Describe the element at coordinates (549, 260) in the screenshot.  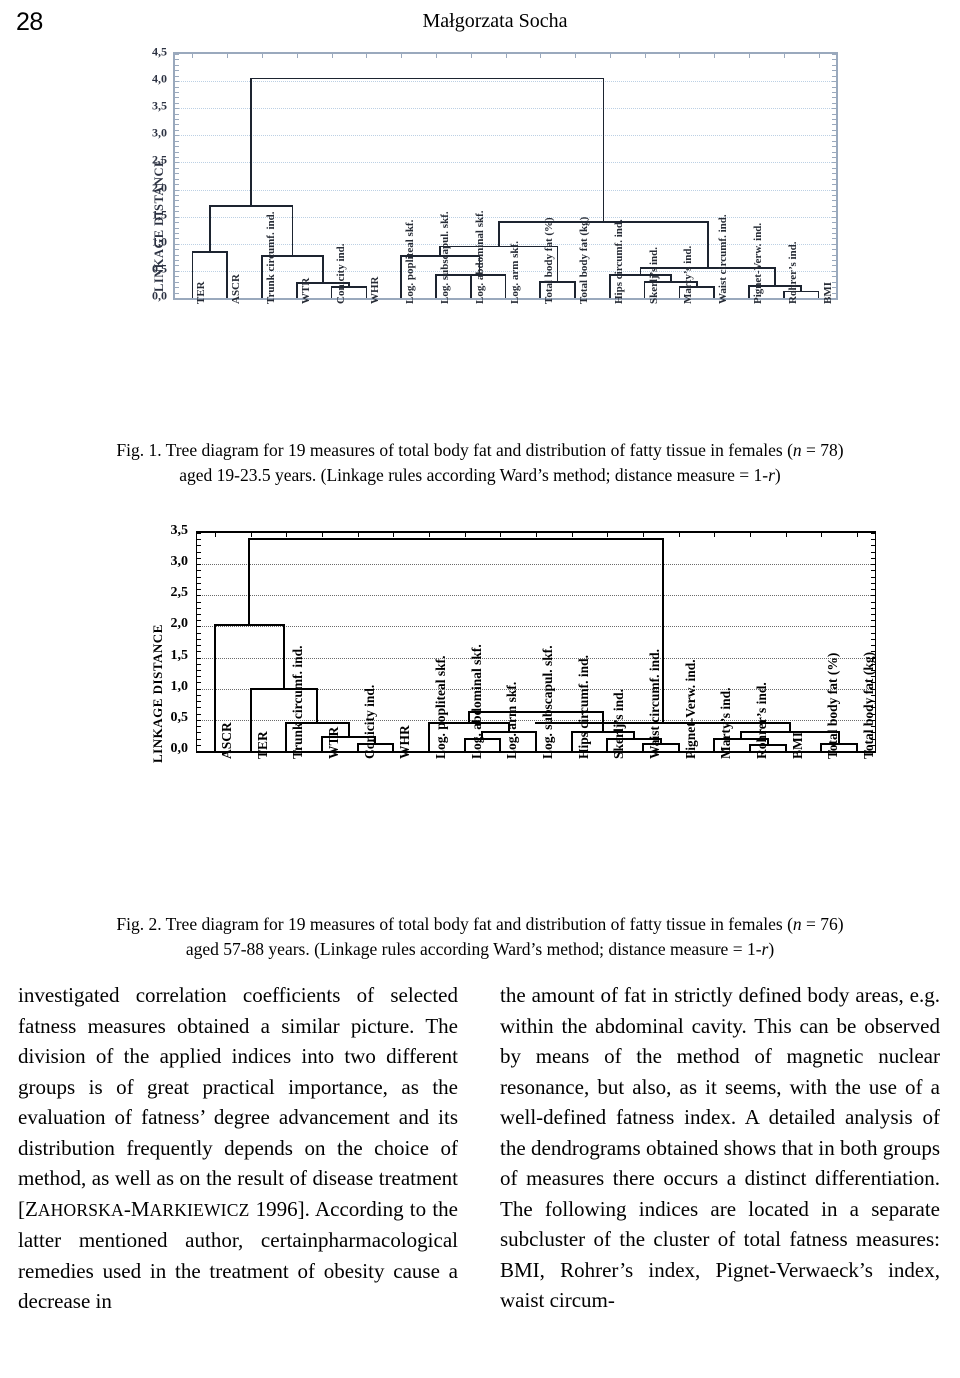
I see `leaf-label: Total body fat (%)` at that location.